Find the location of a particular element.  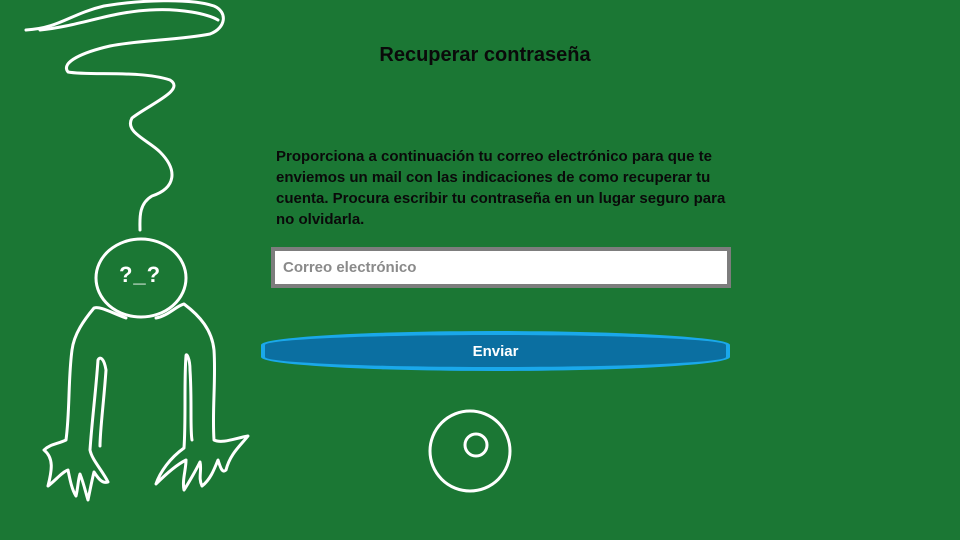

send-button: Enviar is located at coordinates (495, 351).